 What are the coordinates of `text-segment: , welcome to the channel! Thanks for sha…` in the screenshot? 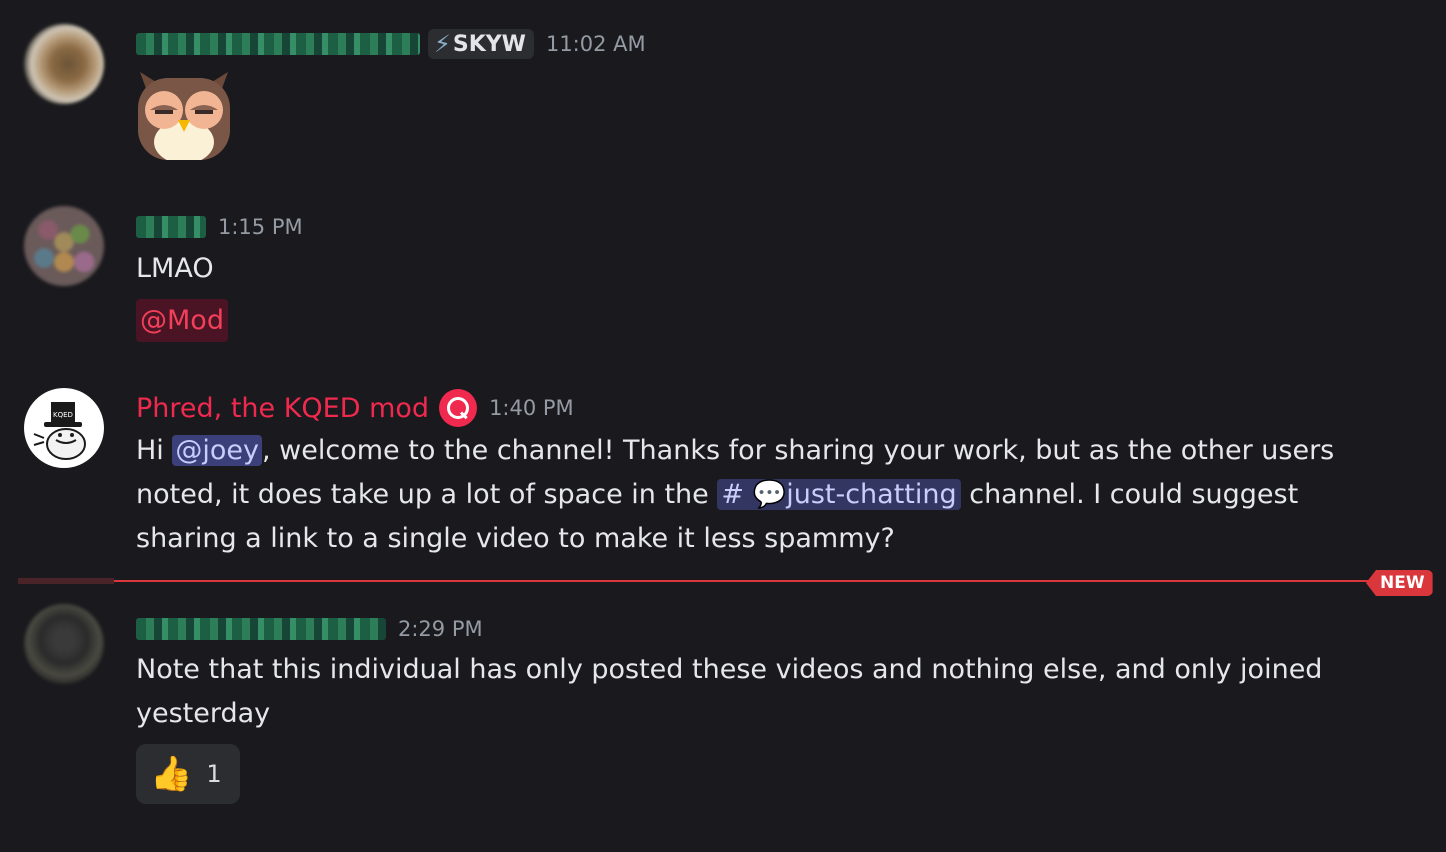 It's located at (798, 450).